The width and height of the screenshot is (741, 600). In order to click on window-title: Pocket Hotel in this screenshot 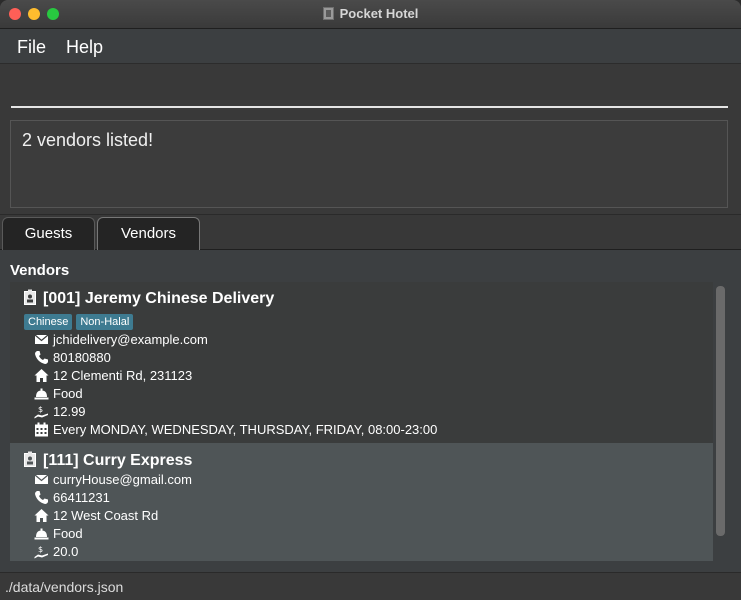, I will do `click(370, 13)`.